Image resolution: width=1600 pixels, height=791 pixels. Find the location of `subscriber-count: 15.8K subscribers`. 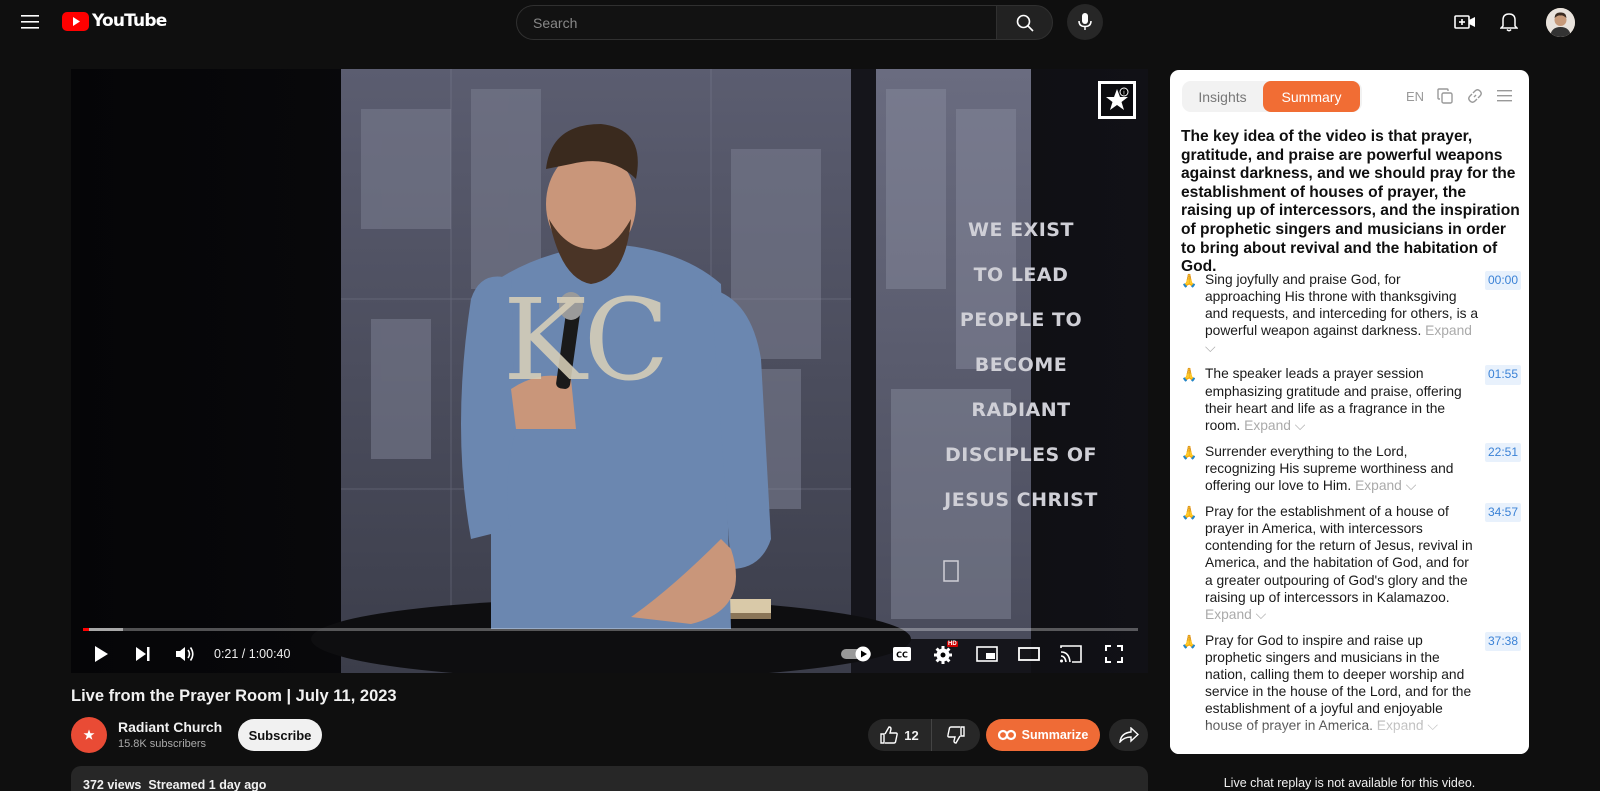

subscriber-count: 15.8K subscribers is located at coordinates (162, 744).